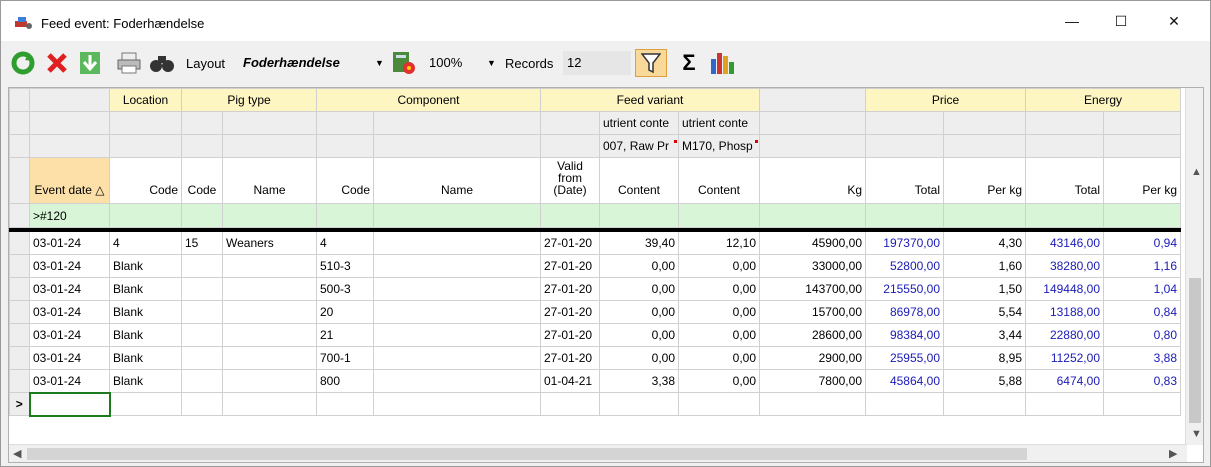 This screenshot has width=1211, height=467. Describe the element at coordinates (345, 312) in the screenshot. I see `cell-component-code: 20` at that location.